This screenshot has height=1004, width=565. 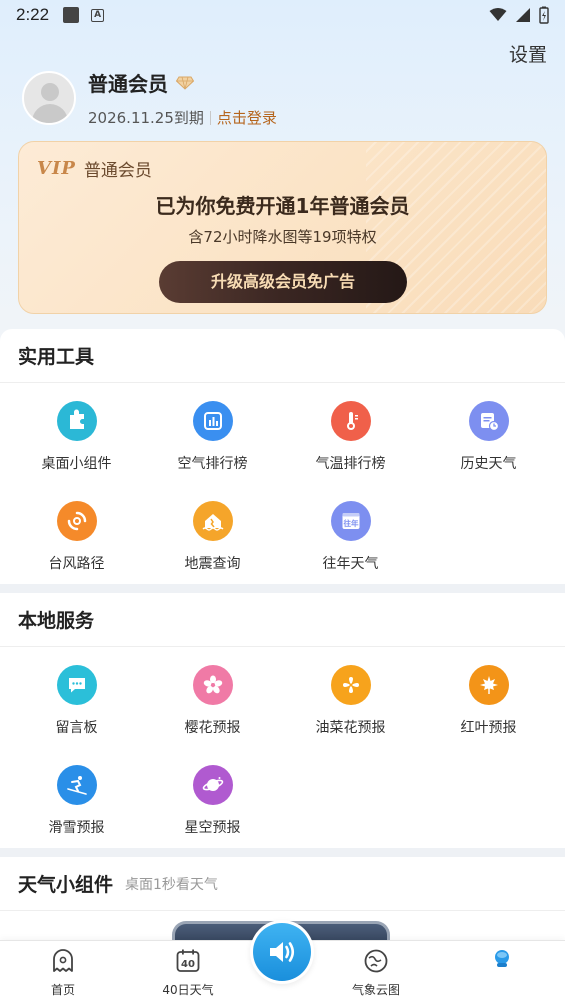 I want to click on calendar-40-badge: 40, so click(x=188, y=964).